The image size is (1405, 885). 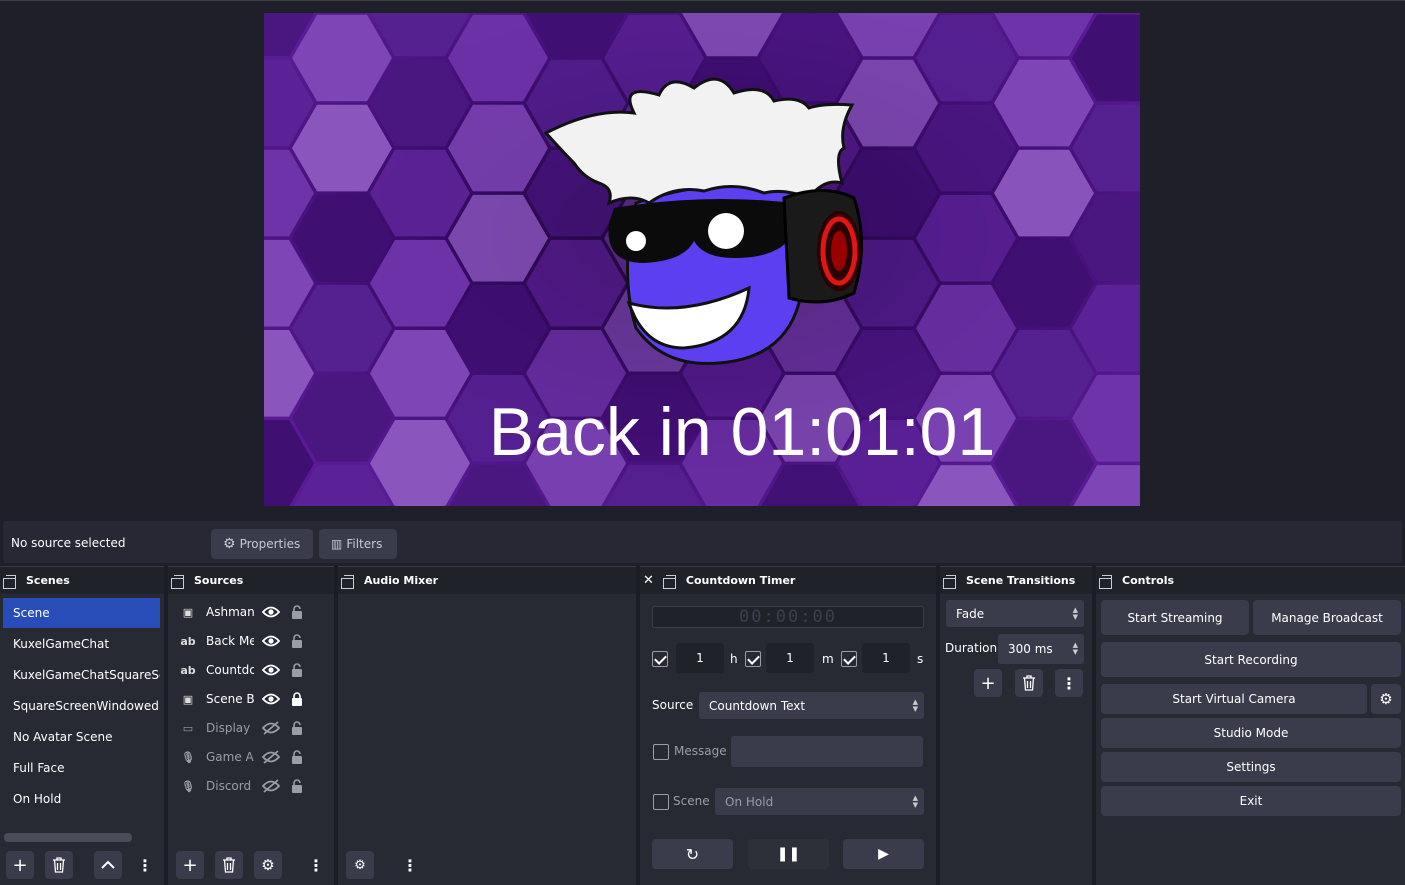 I want to click on exit-button: Exit, so click(x=1251, y=801).